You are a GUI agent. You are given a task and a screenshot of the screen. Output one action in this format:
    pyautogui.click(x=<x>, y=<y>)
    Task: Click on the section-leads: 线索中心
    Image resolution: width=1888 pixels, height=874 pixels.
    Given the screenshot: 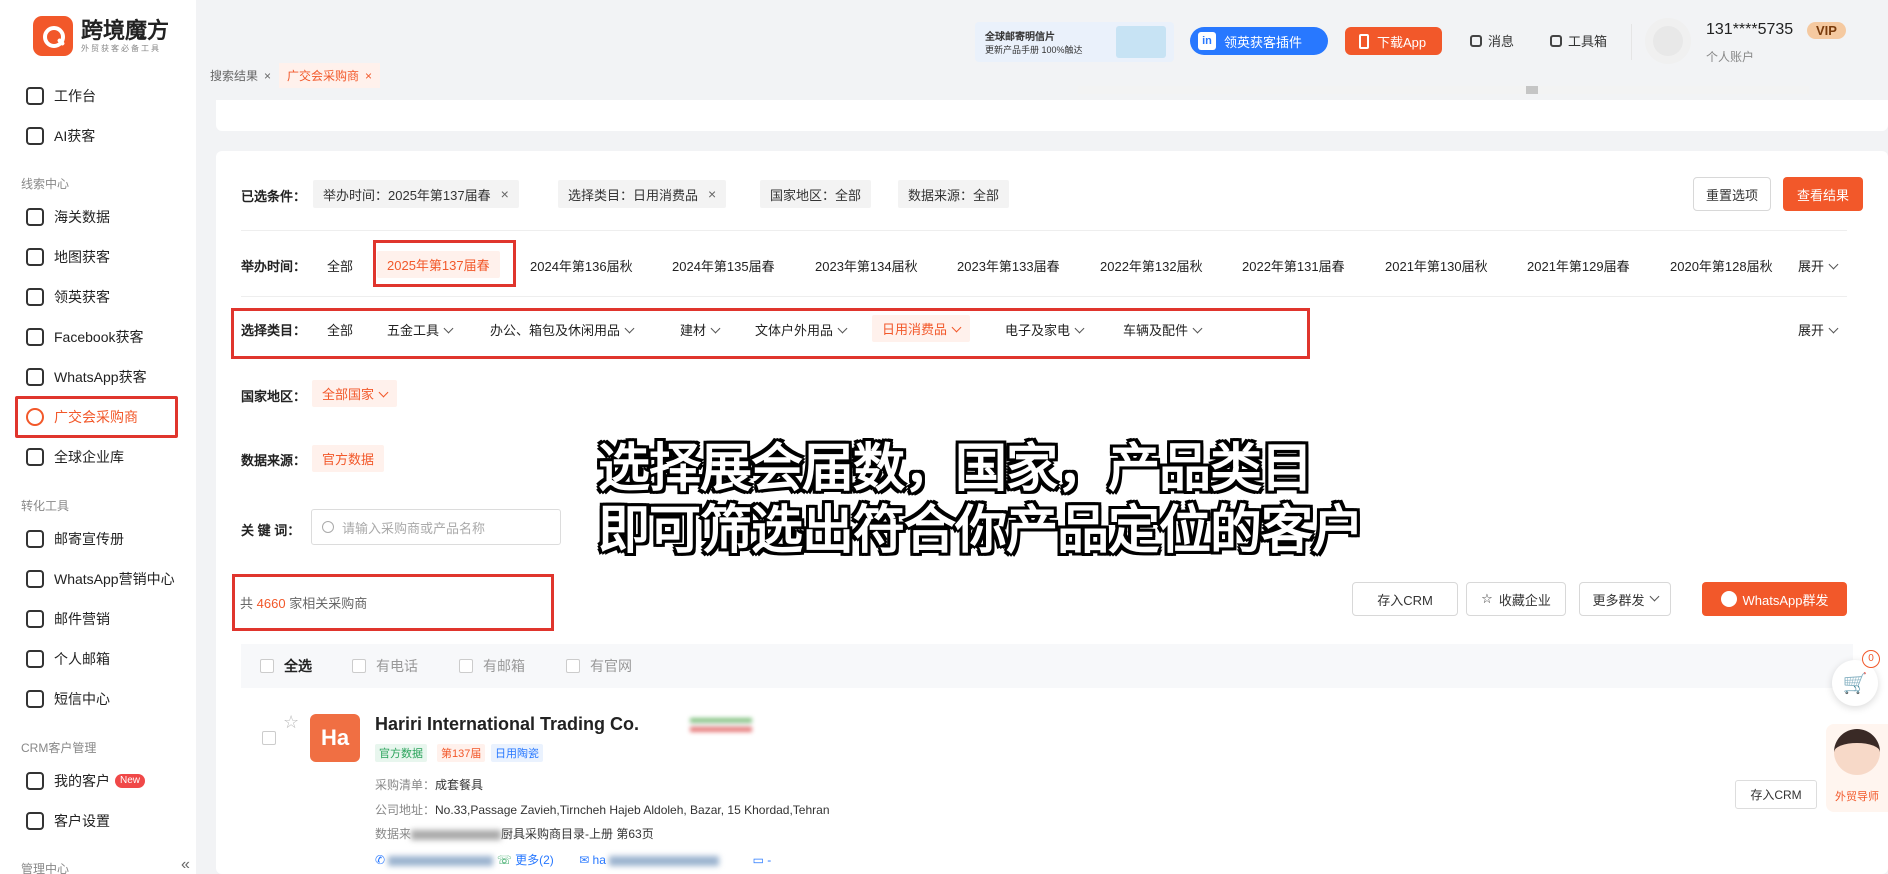 What is the action you would take?
    pyautogui.click(x=45, y=184)
    